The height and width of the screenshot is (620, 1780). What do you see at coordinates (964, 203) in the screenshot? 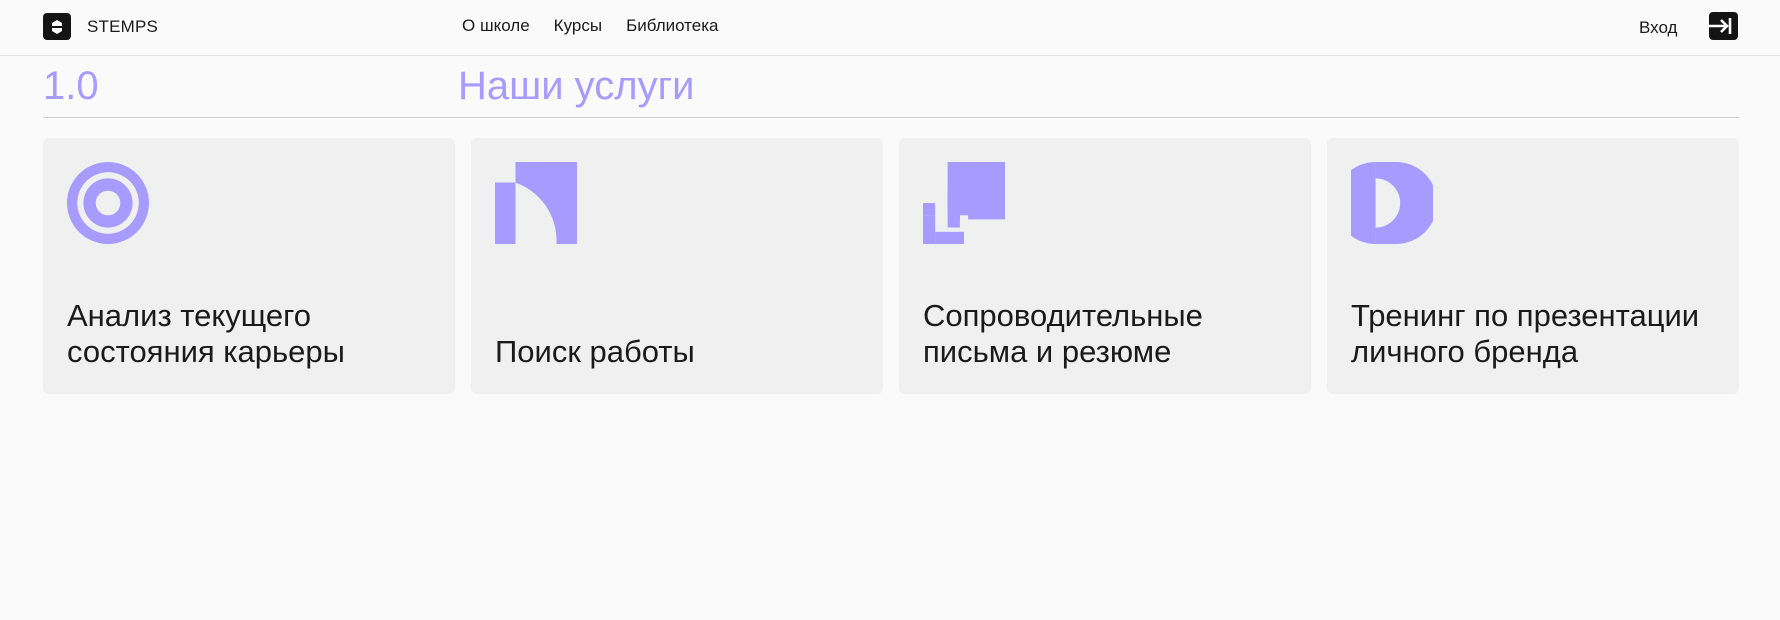
I see `cover-letters-icon` at bounding box center [964, 203].